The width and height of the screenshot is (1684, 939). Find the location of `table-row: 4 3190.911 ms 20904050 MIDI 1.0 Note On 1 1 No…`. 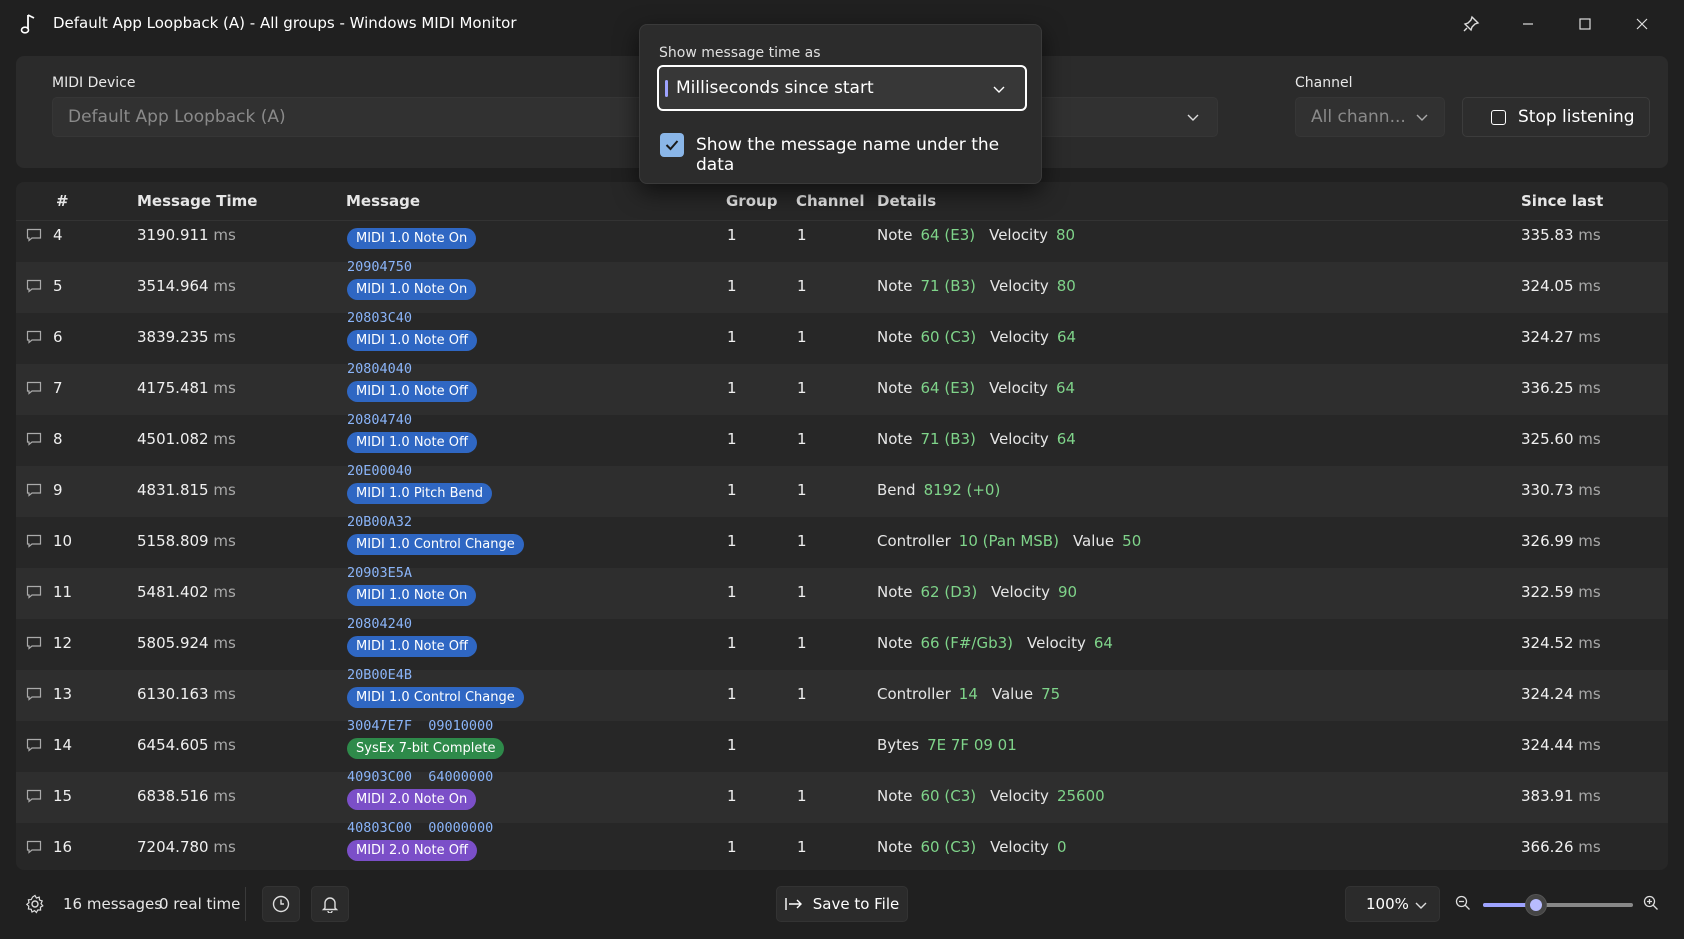

table-row: 4 3190.911 ms 20904050 MIDI 1.0 Note On 1 1 No… is located at coordinates (842, 241).